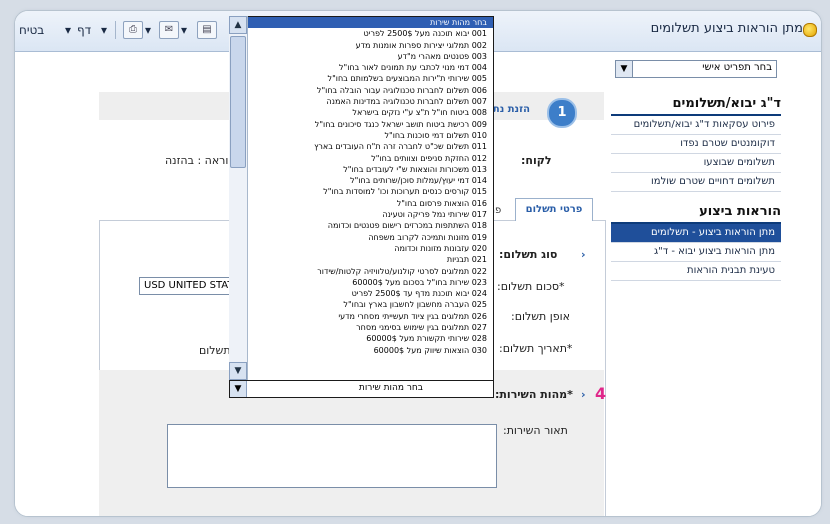 The image size is (830, 524). Describe the element at coordinates (370, 338) in the screenshot. I see `dropdown-option: 028 שירותי תקשורת מעל 60000$` at that location.